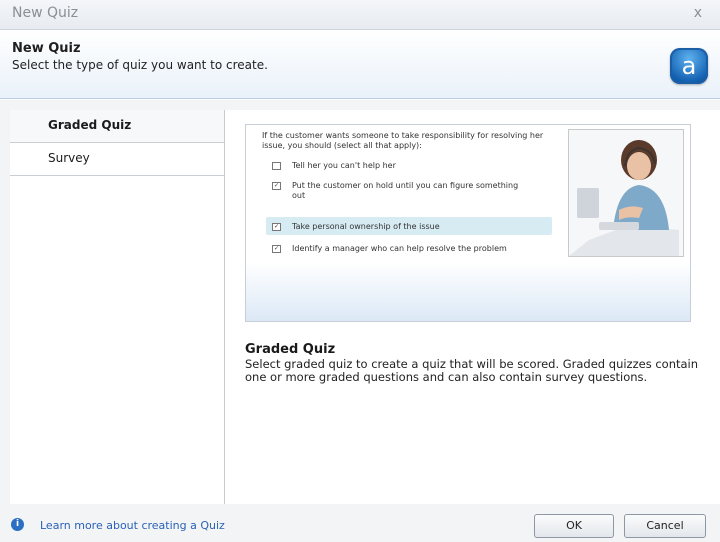 This screenshot has width=720, height=542. Describe the element at coordinates (46, 48) in the screenshot. I see `header-title: New Quiz` at that location.